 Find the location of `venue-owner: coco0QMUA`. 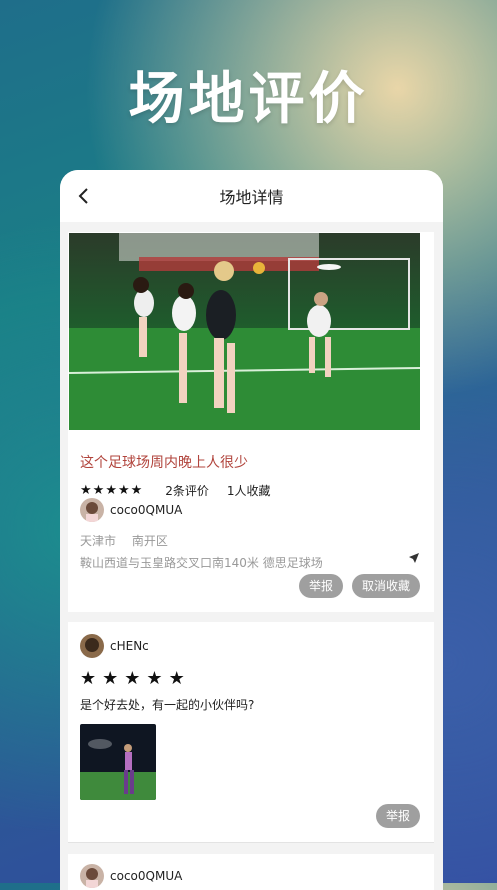

venue-owner: coco0QMUA is located at coordinates (131, 510).